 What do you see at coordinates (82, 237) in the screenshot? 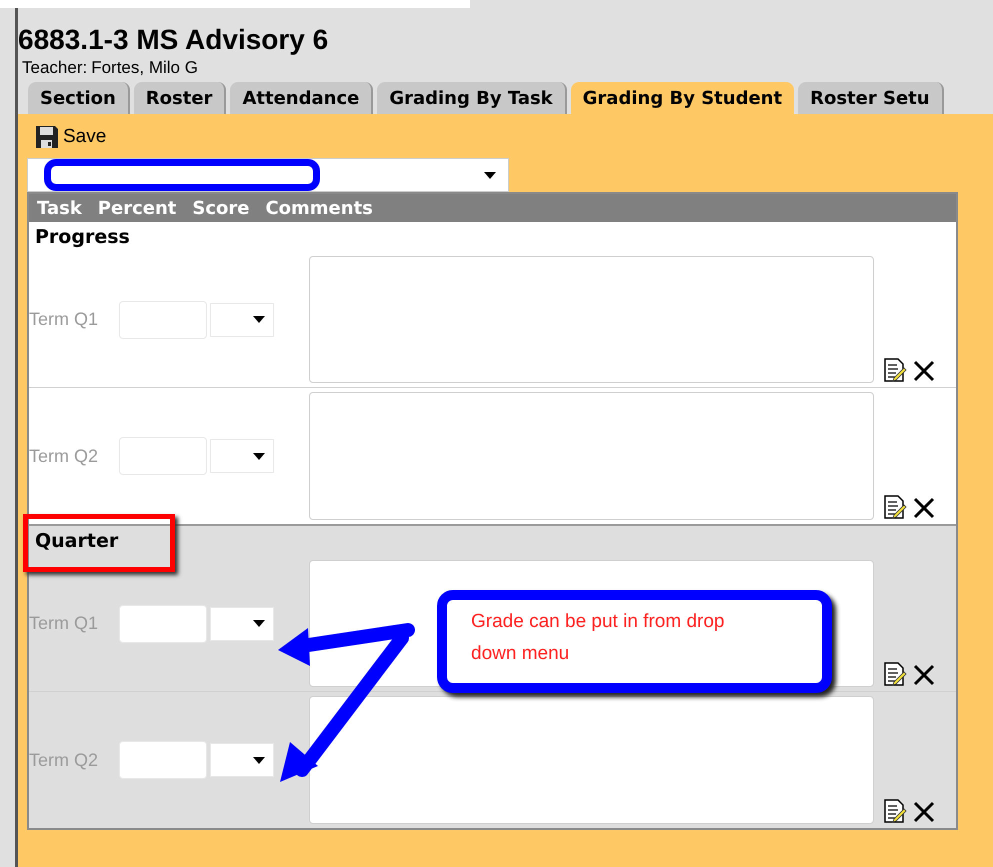
I see `section-heading: Progress` at bounding box center [82, 237].